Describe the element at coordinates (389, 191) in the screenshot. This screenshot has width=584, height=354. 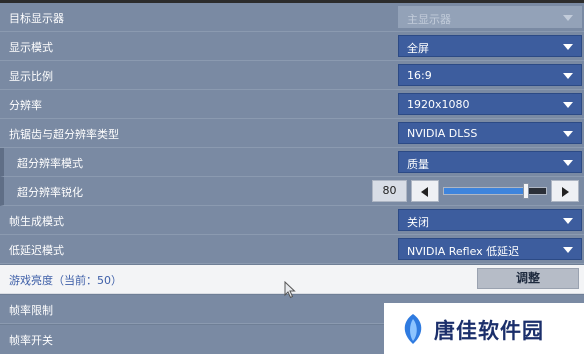
I see `sr-sharpening-value: 80` at that location.